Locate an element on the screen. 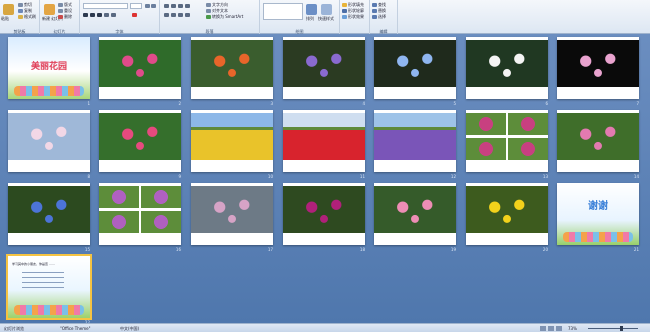 This screenshot has height=332, width=650. arrange-button: 排列 is located at coordinates (310, 19).